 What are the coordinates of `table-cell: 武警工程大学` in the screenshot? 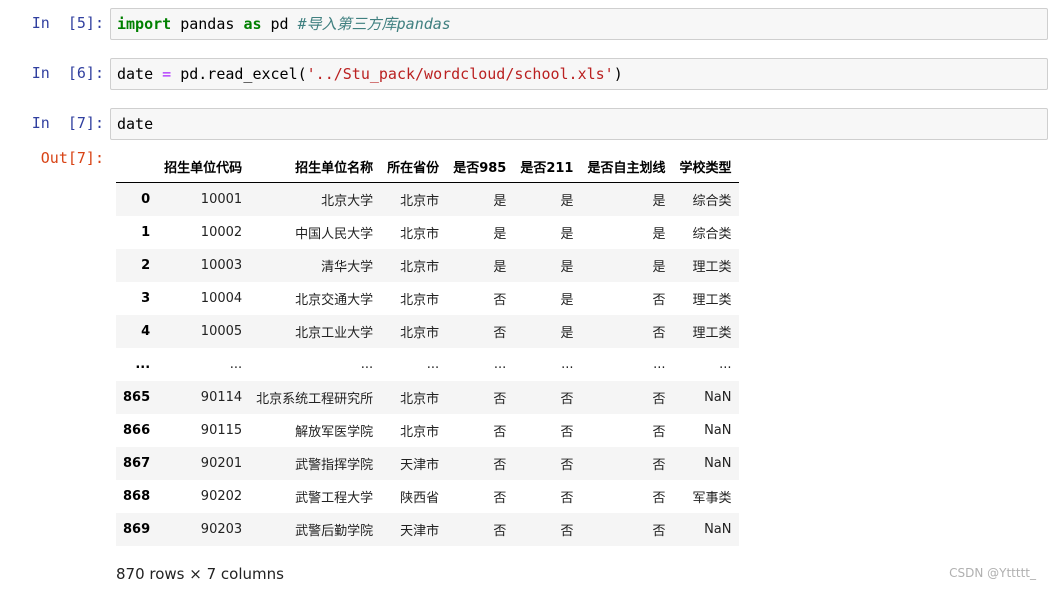 It's located at (334, 498).